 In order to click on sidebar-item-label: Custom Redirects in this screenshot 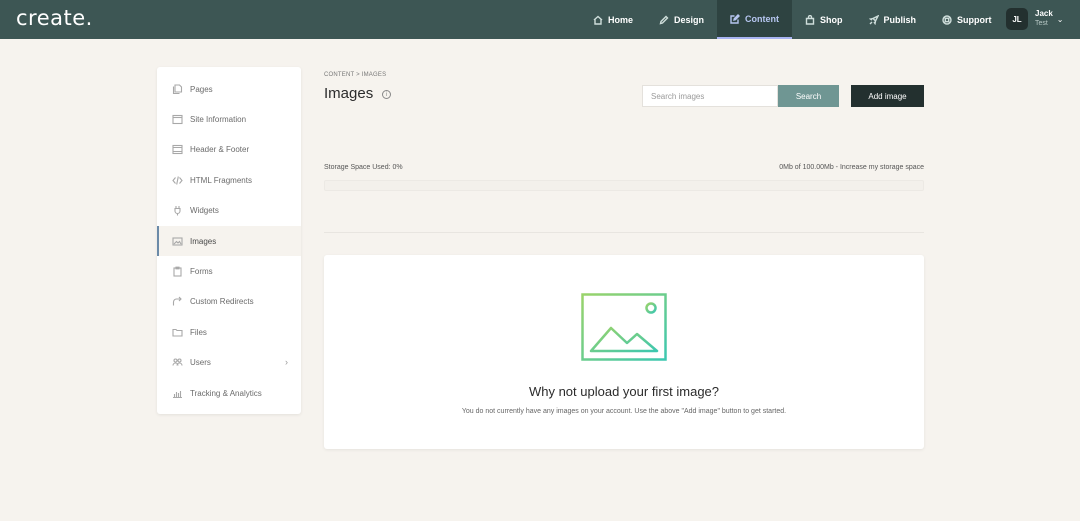, I will do `click(222, 302)`.